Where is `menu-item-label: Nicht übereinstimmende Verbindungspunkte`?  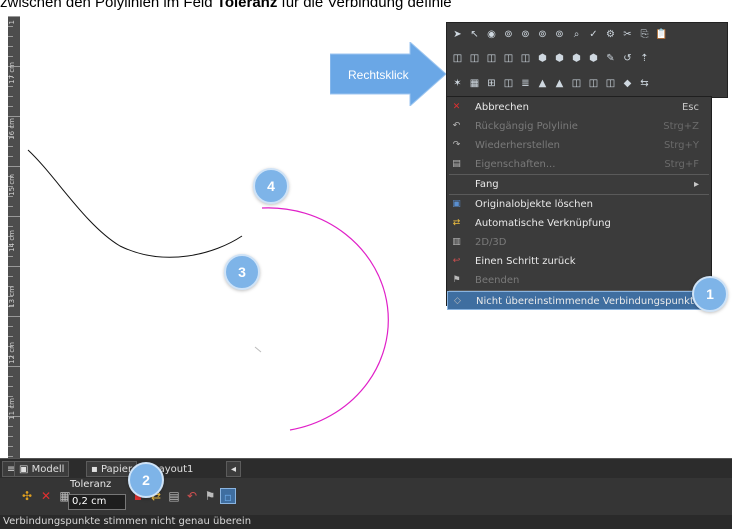
menu-item-label: Nicht übereinstimmende Verbindungspunkte is located at coordinates (588, 301).